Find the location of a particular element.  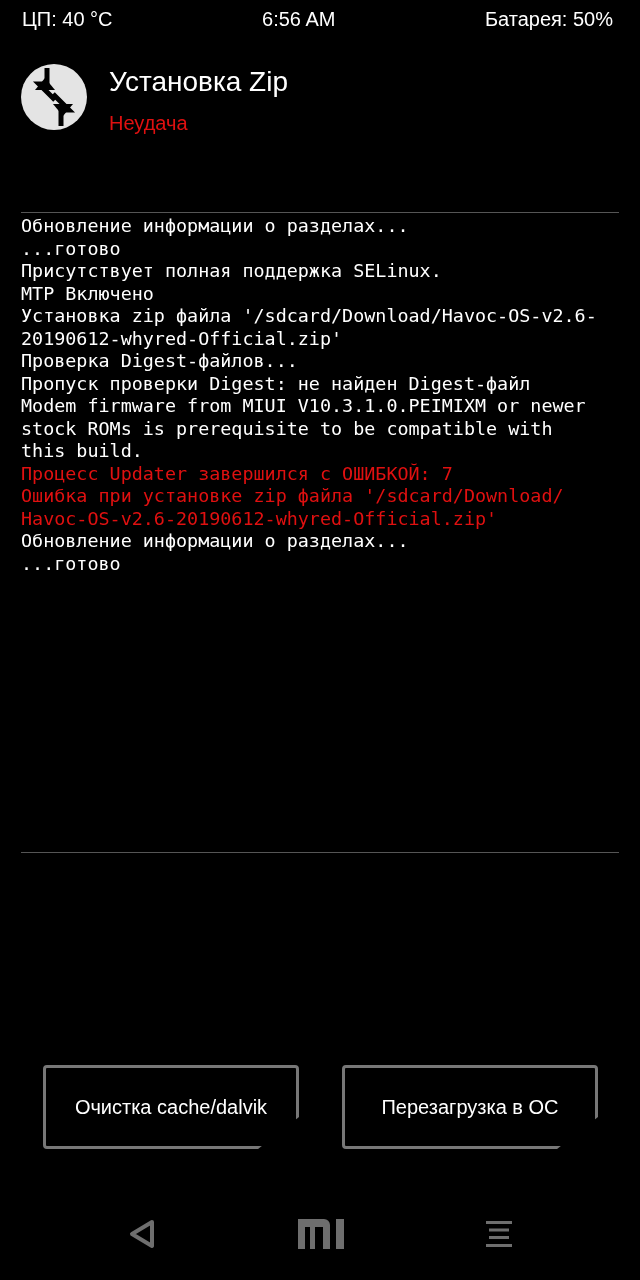

clock: 6:56 AM is located at coordinates (299, 19).